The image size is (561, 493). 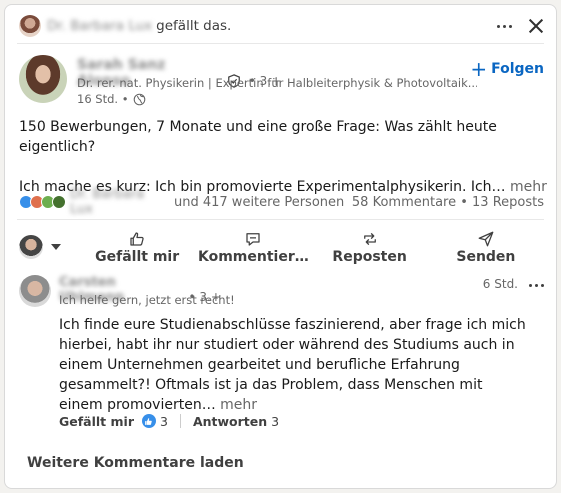 I want to click on insightful-reaction-icon, so click(x=59, y=202).